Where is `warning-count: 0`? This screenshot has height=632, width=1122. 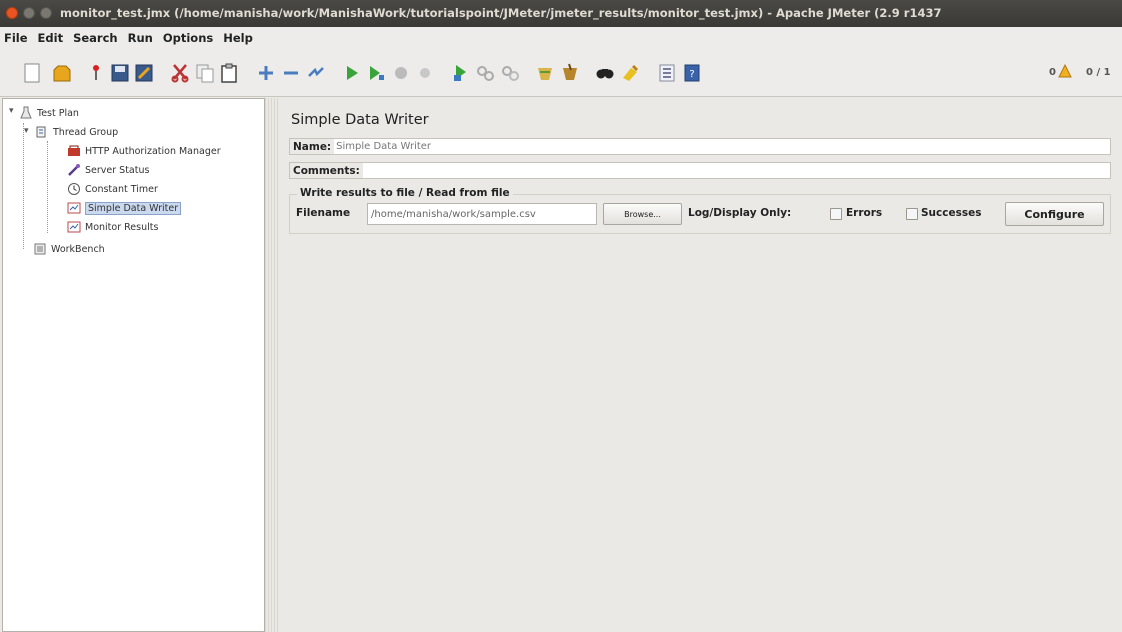 warning-count: 0 is located at coordinates (1052, 72).